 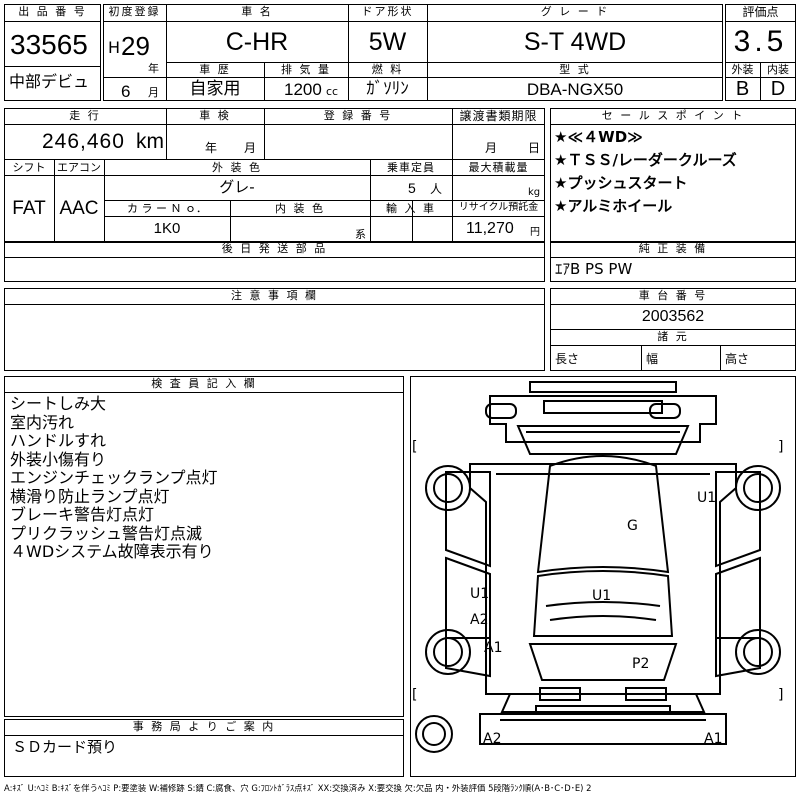 What do you see at coordinates (415, 695) in the screenshot?
I see `bracket-left: [` at bounding box center [415, 695].